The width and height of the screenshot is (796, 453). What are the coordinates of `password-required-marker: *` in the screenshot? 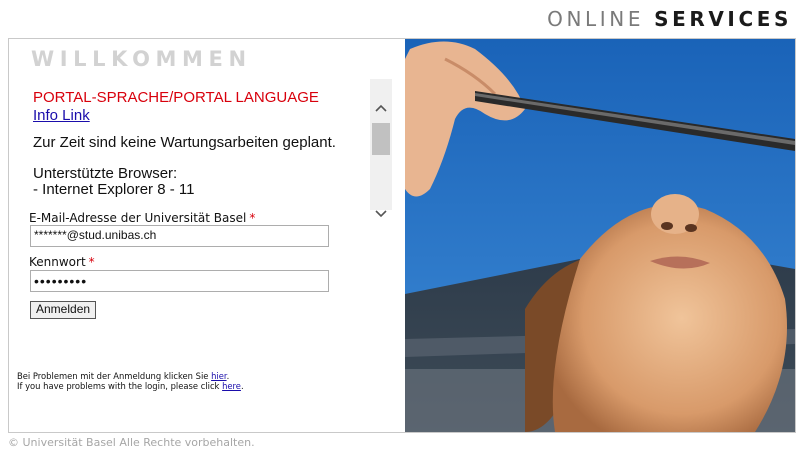 It's located at (91, 262).